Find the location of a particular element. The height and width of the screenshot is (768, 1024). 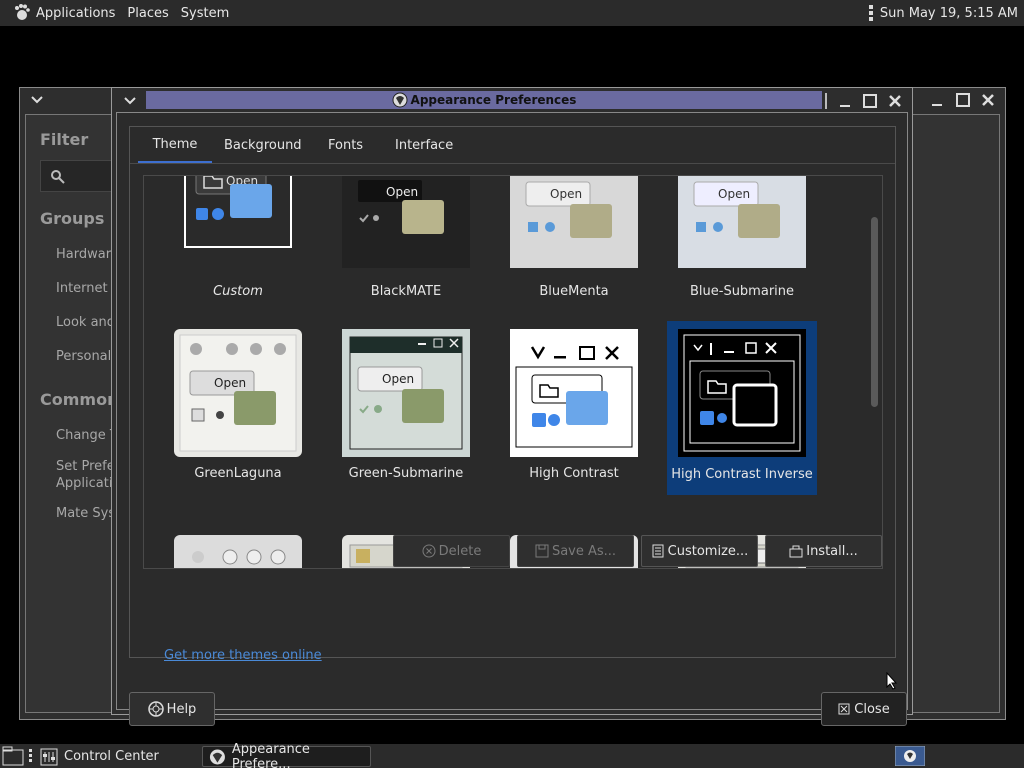

vertical-dots-icon is located at coordinates (871, 13).